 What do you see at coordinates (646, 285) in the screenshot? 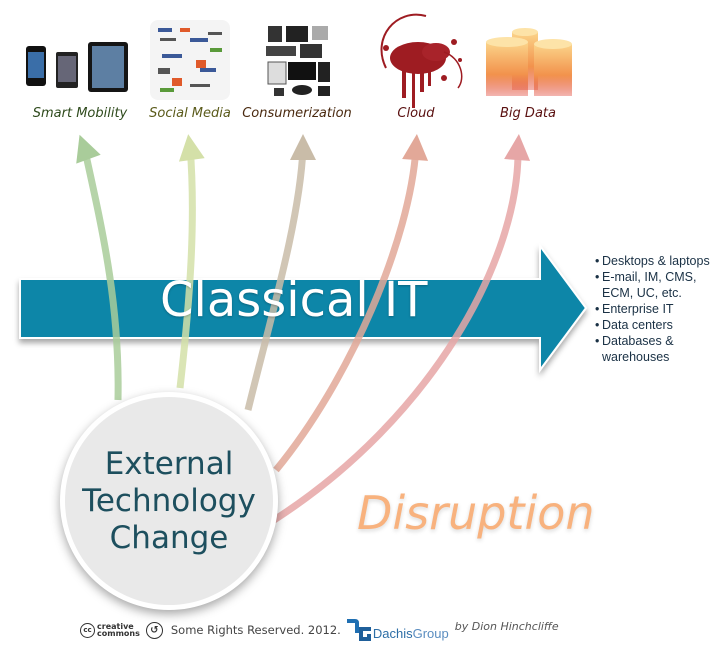
I see `bullet-item: • E-mail, IM, CMS, ECM, UC, etc.` at bounding box center [646, 285].